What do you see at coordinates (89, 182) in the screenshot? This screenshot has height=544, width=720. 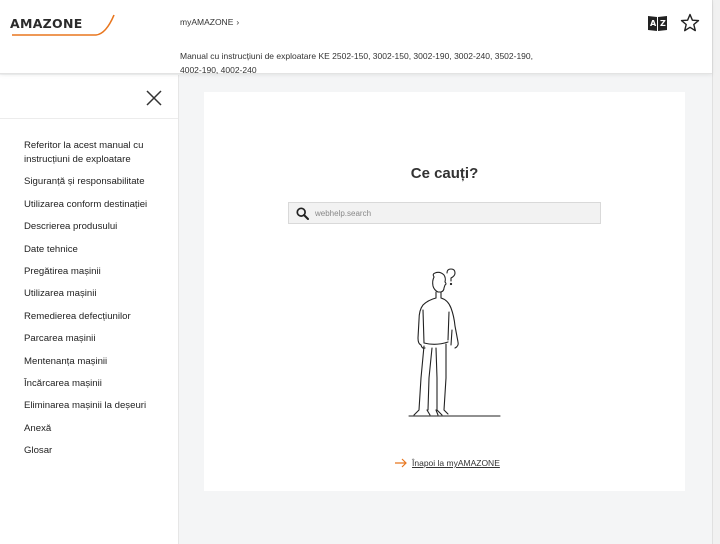 I see `sidebar-item-safety: Siguranță și responsabilitate` at bounding box center [89, 182].